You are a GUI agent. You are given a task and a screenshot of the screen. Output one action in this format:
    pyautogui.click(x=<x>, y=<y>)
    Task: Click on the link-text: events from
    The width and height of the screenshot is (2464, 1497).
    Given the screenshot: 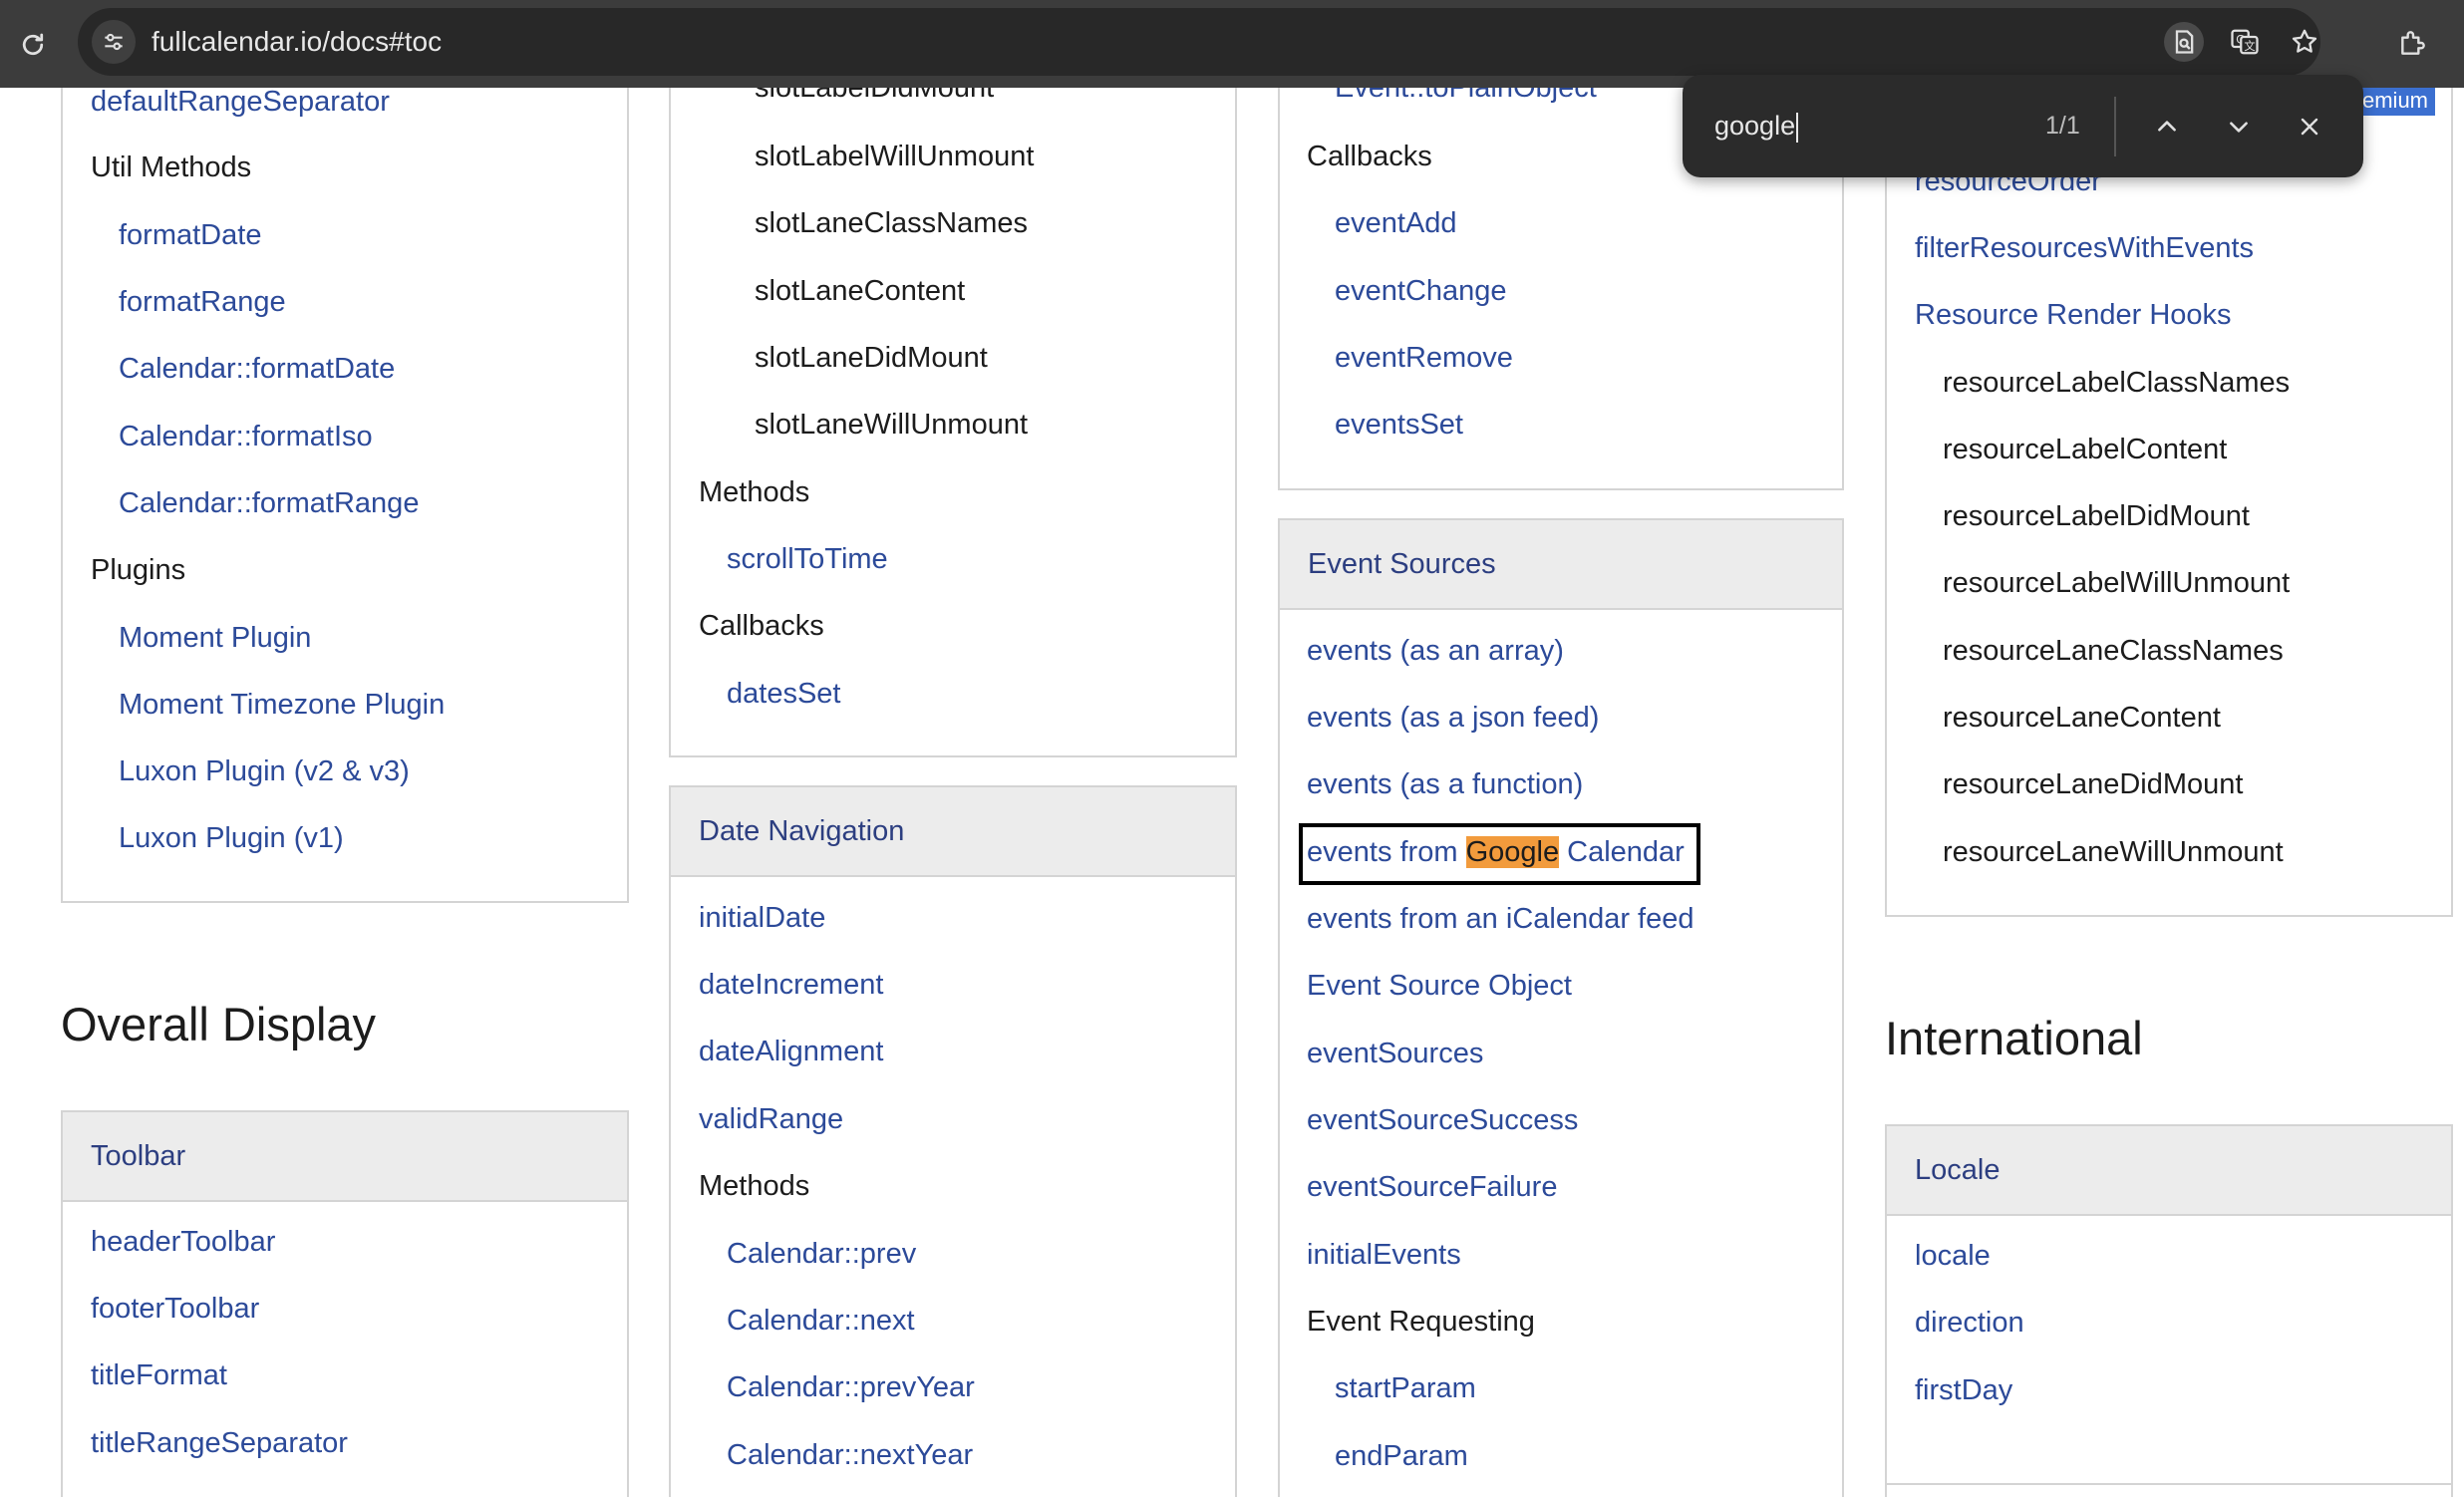 What is the action you would take?
    pyautogui.click(x=1387, y=852)
    